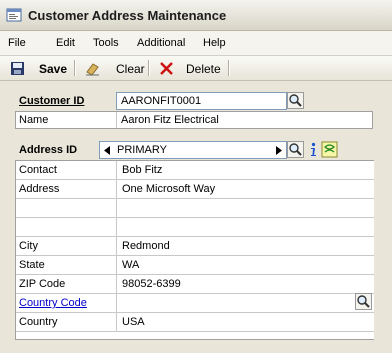  Describe the element at coordinates (161, 43) in the screenshot. I see `menu-additional: Additional` at that location.